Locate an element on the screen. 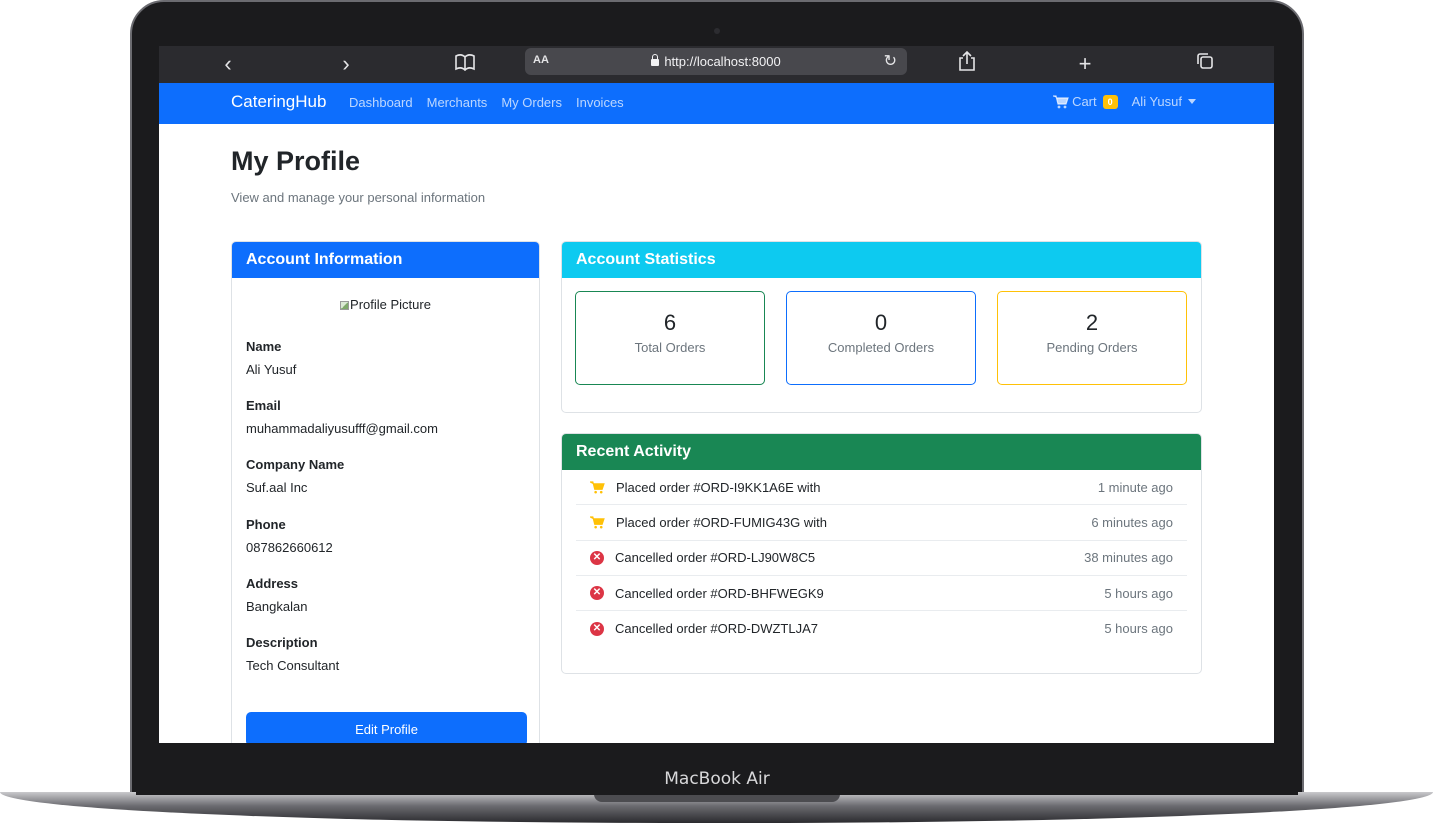  navbar-right: Cart 0 Ali Yusuf is located at coordinates (1124, 101).